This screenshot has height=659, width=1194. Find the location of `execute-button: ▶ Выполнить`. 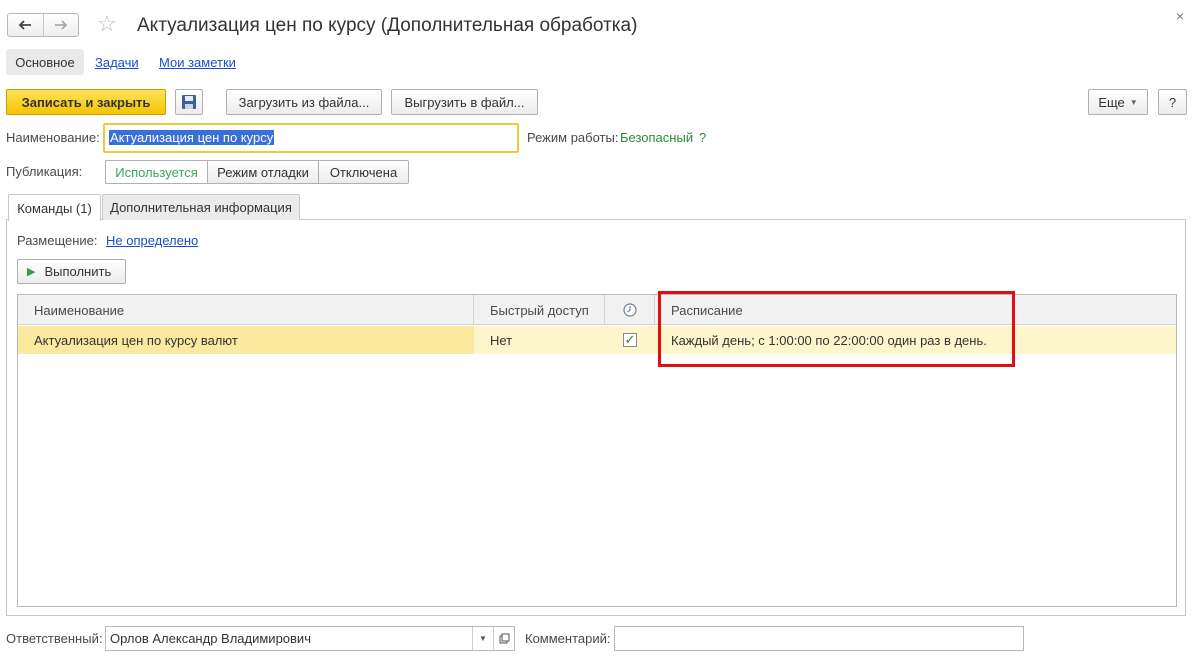

execute-button: ▶ Выполнить is located at coordinates (71, 271).